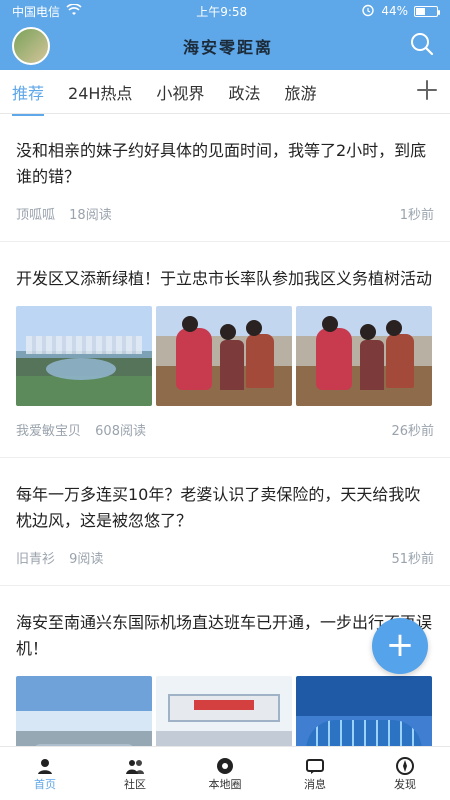 The height and width of the screenshot is (800, 450). I want to click on tab-travel: 旅游, so click(300, 92).